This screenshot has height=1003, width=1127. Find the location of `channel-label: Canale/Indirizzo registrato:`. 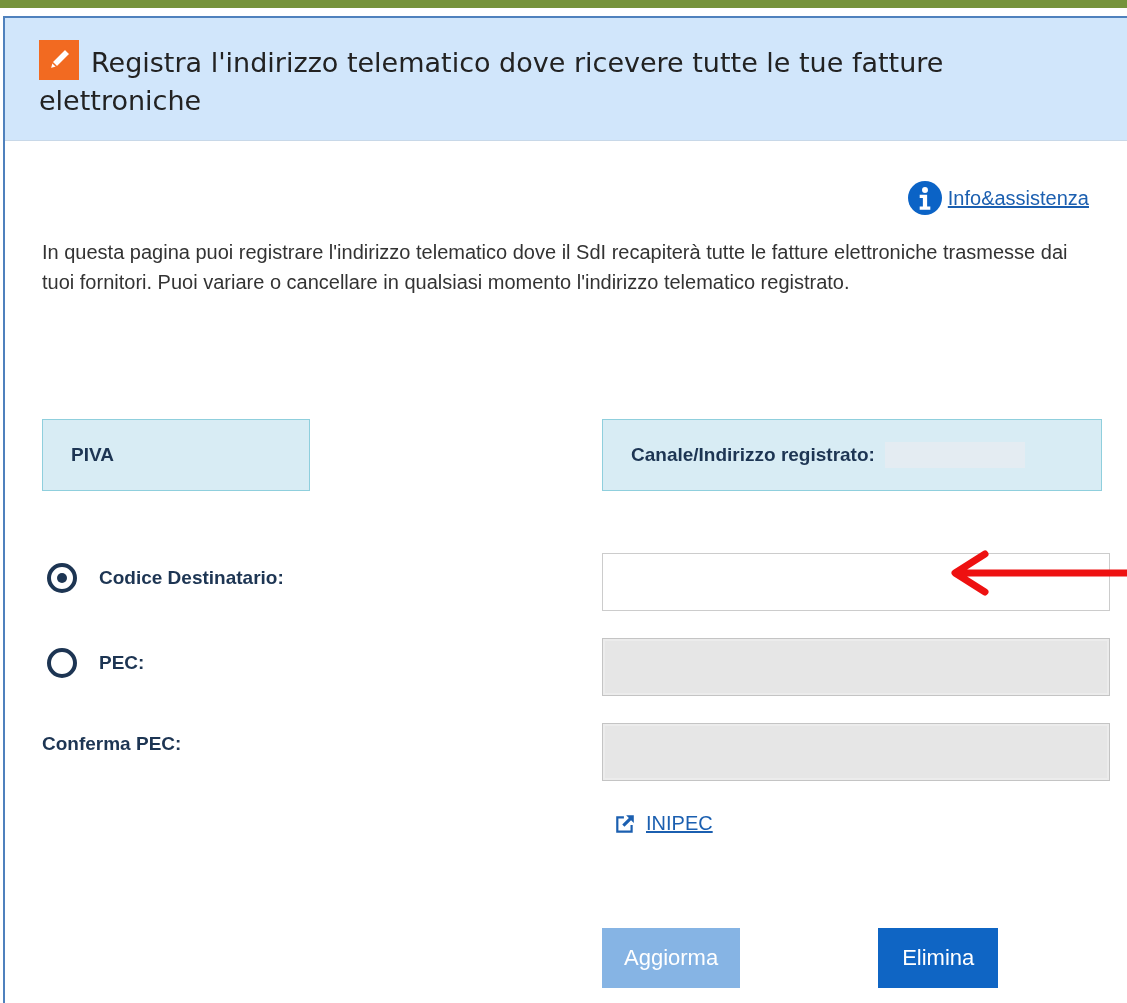

channel-label: Canale/Indirizzo registrato: is located at coordinates (753, 455).